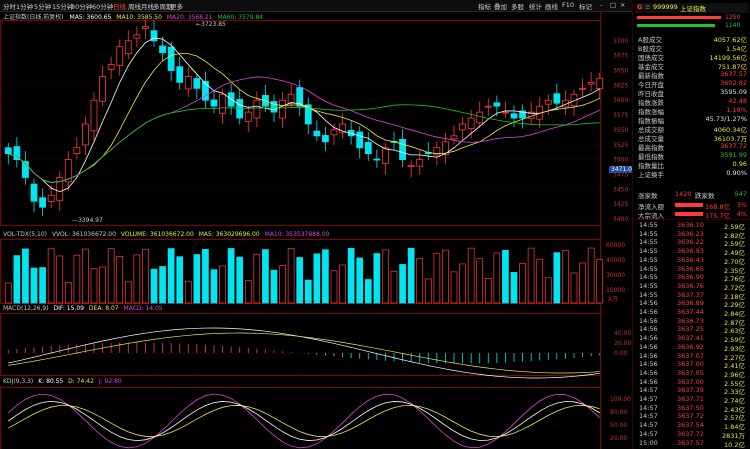 The height and width of the screenshot is (449, 750). What do you see at coordinates (739, 164) in the screenshot?
I see `stat-value: 0.96` at bounding box center [739, 164].